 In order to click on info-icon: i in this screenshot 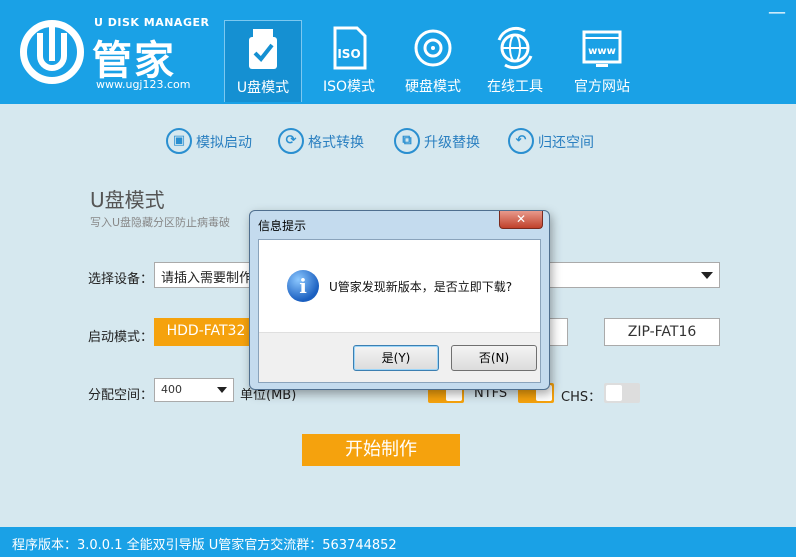, I will do `click(303, 286)`.